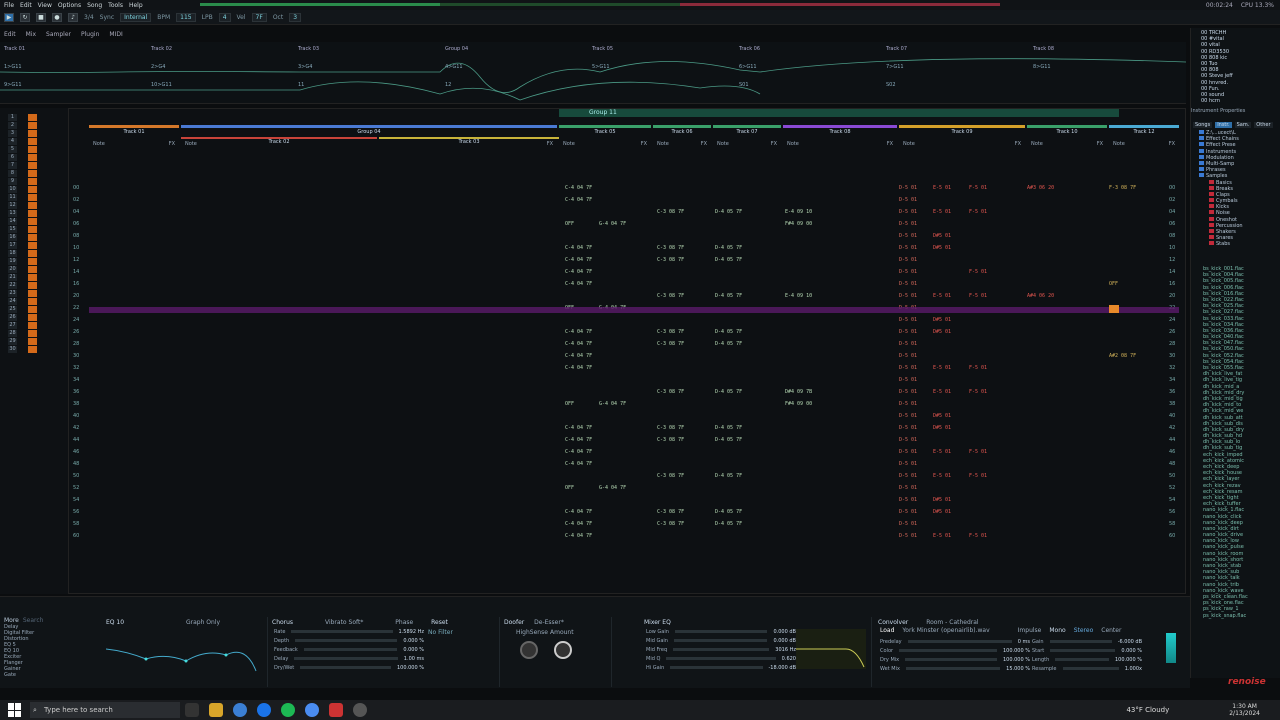  Describe the element at coordinates (627, 536) in the screenshot. I see `pattern-row: 60 60 C-4 04 7F D-5 01 E-5 01 F-5 01` at that location.